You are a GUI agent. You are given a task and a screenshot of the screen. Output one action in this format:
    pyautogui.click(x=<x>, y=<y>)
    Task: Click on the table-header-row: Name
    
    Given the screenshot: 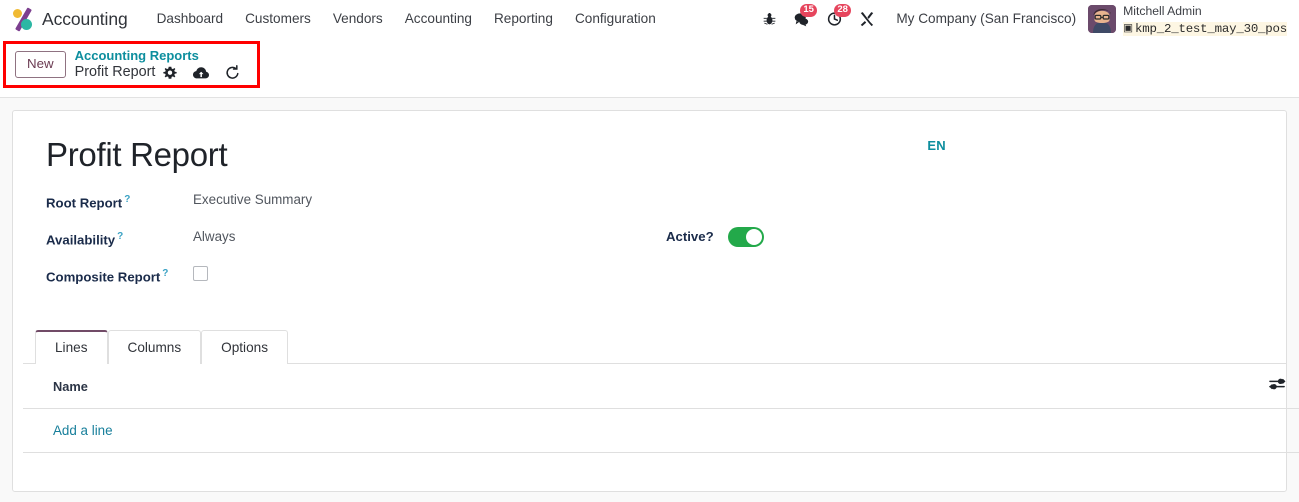 What is the action you would take?
    pyautogui.click(x=661, y=386)
    